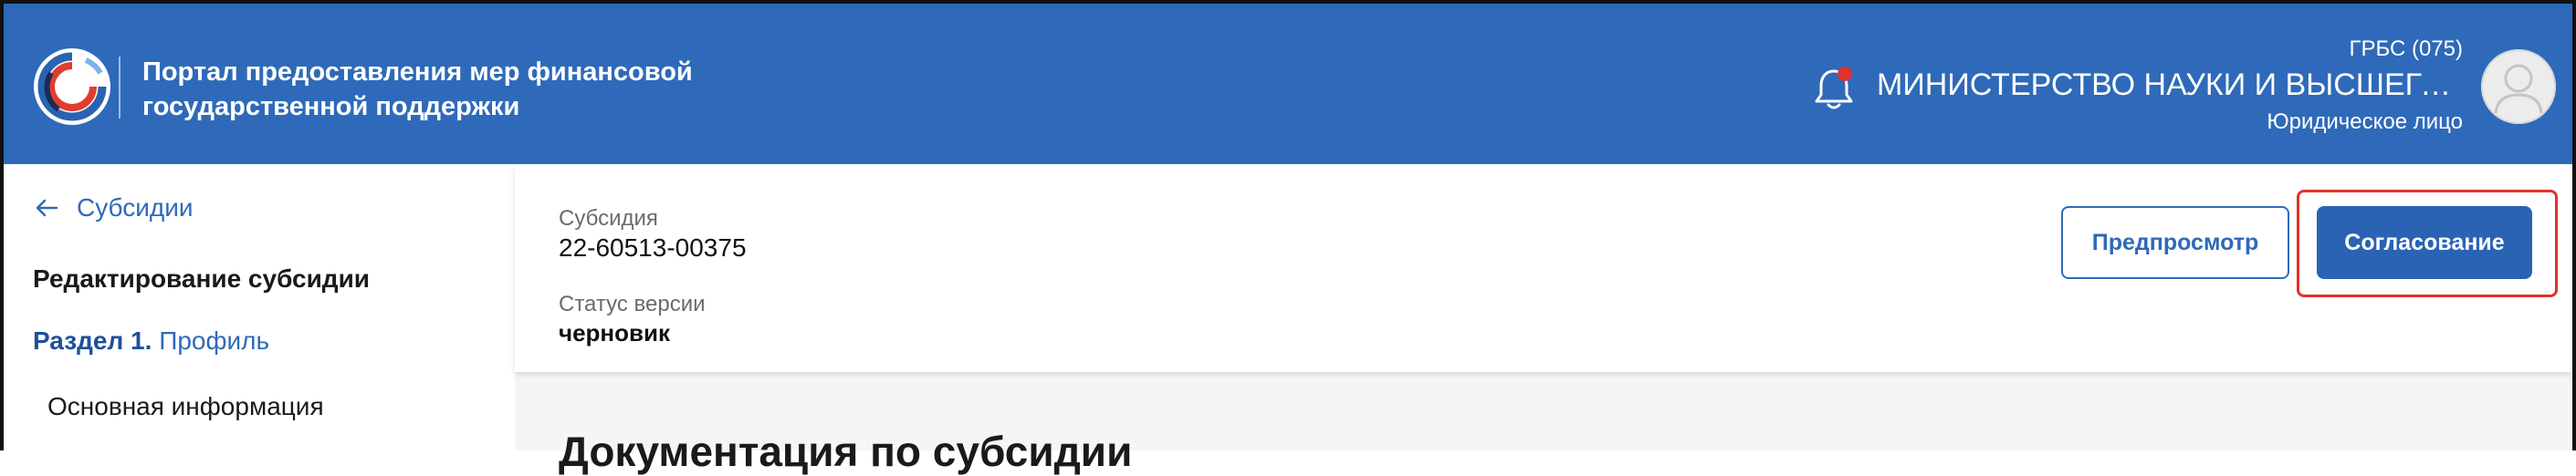 Image resolution: width=2576 pixels, height=476 pixels. I want to click on portal-title-line1: Портал предоставления мер финансовой, so click(418, 72).